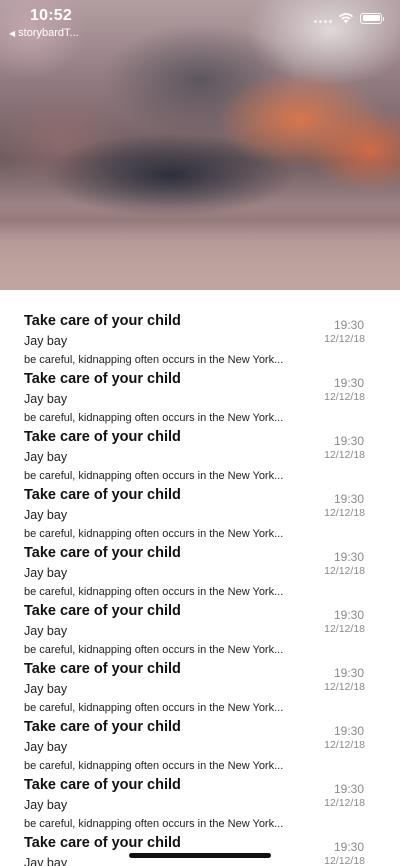  What do you see at coordinates (372, 18) in the screenshot?
I see `battery-icon` at bounding box center [372, 18].